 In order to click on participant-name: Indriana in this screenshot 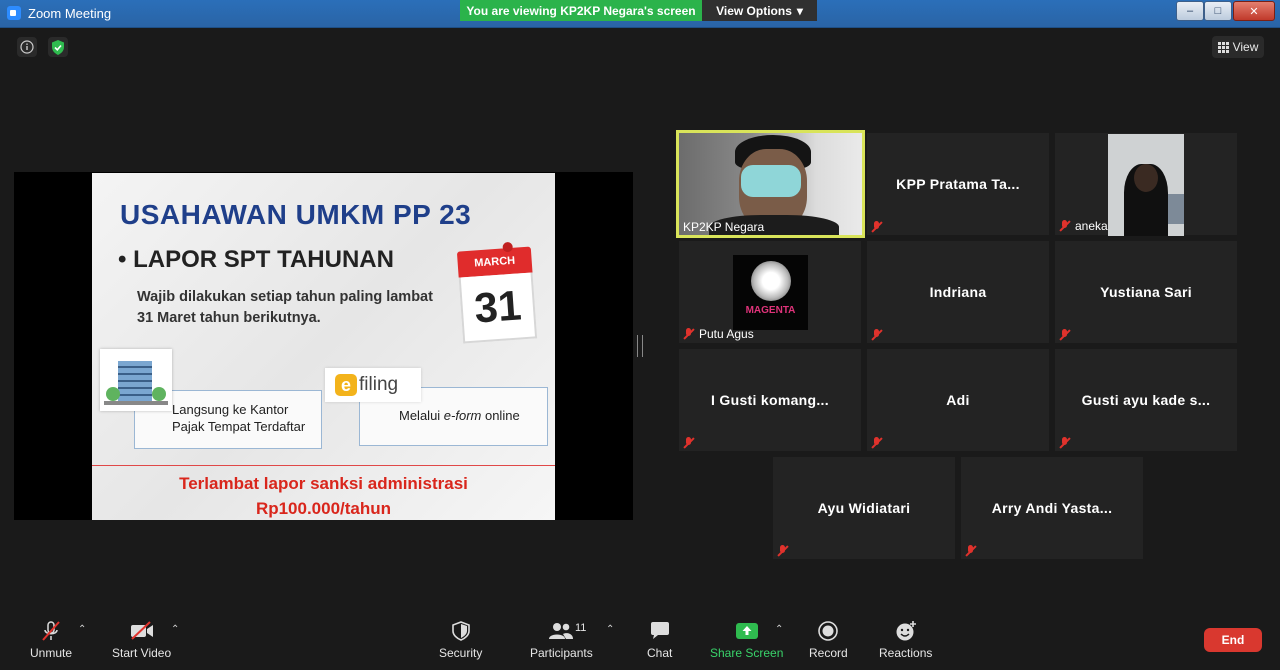, I will do `click(958, 292)`.